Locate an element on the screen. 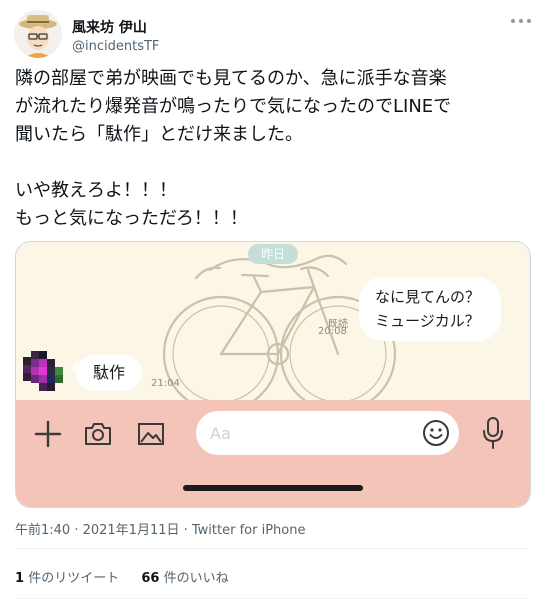 This screenshot has height=600, width=545. tweet-line: もっと気になっただろ！！！ is located at coordinates (131, 218).